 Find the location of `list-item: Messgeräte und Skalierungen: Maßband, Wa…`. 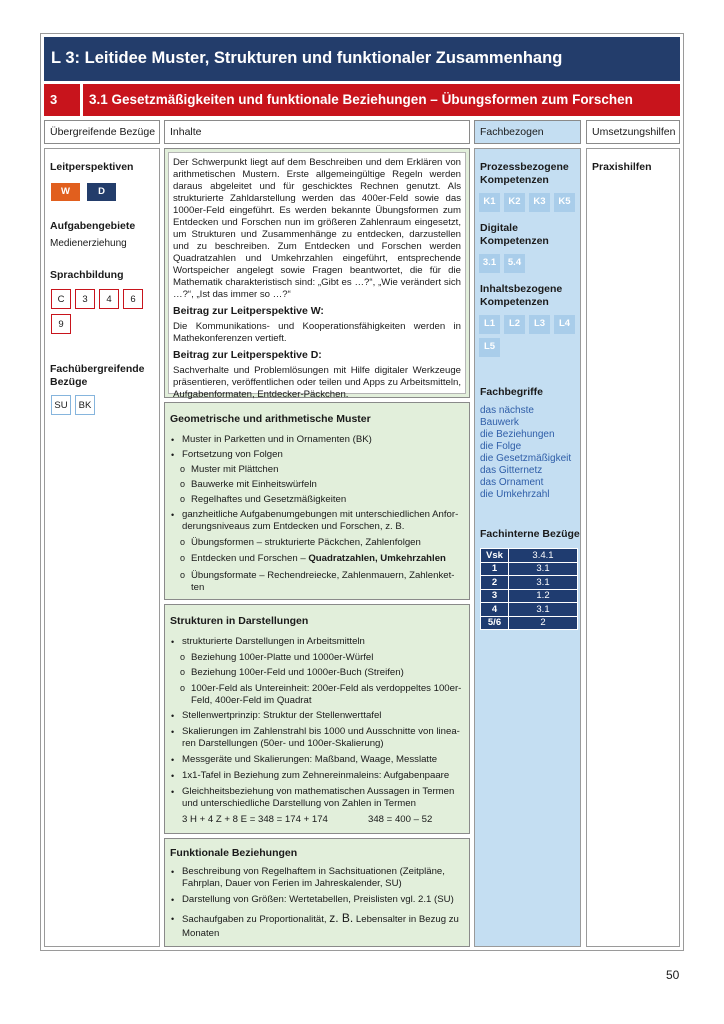

list-item: Messgeräte und Skalierungen: Maßband, Wa… is located at coordinates (310, 759).